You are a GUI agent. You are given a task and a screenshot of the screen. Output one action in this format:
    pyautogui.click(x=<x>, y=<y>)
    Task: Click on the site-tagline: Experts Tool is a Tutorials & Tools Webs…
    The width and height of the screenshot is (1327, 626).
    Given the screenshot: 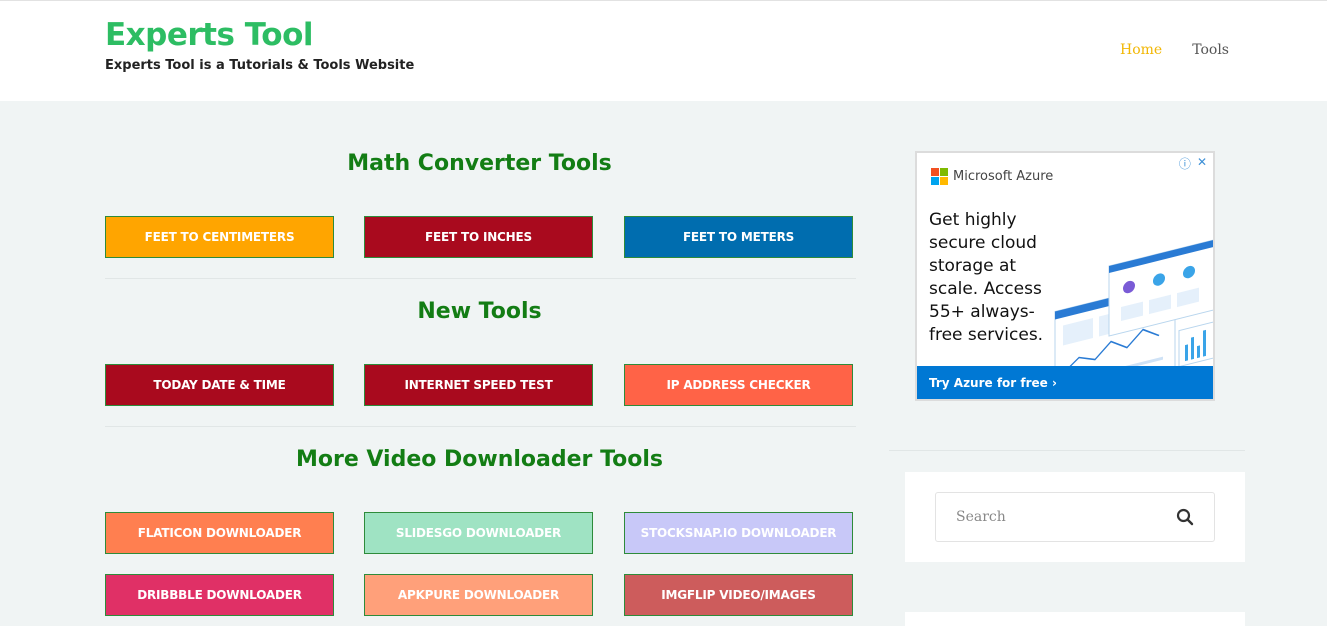 What is the action you would take?
    pyautogui.click(x=260, y=65)
    